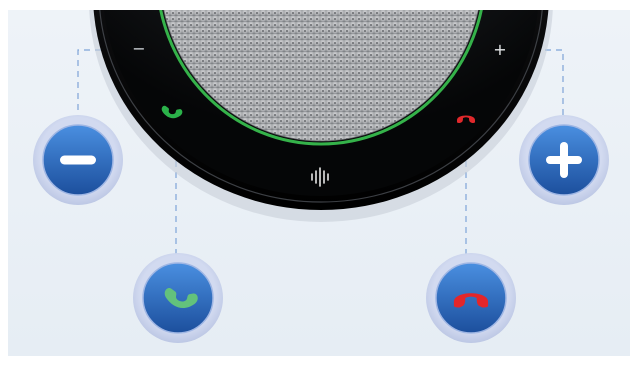 This screenshot has height=366, width=638. I want to click on device-minus-label: −, so click(138, 48).